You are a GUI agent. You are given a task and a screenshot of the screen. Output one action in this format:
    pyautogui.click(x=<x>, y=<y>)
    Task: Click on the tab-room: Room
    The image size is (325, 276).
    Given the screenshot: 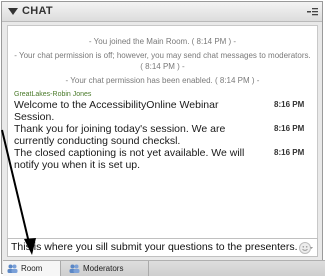 What is the action you would take?
    pyautogui.click(x=32, y=268)
    